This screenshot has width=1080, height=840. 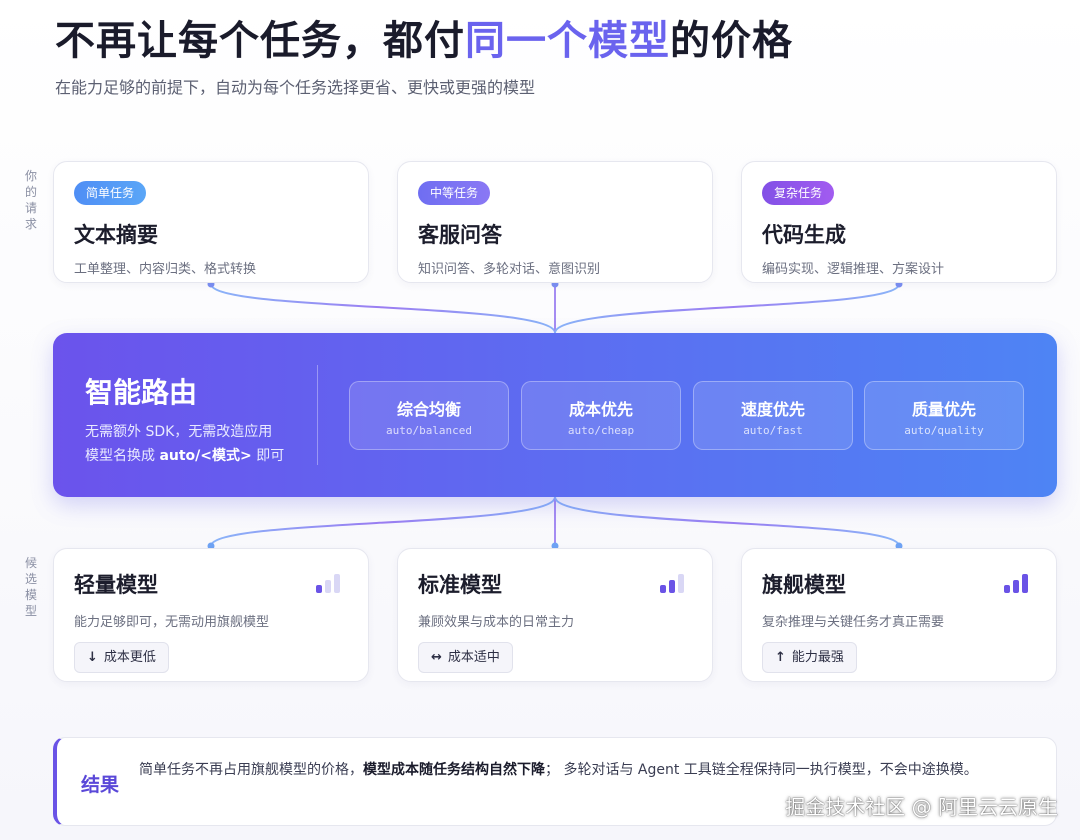 I want to click on router-divider, so click(x=317, y=415).